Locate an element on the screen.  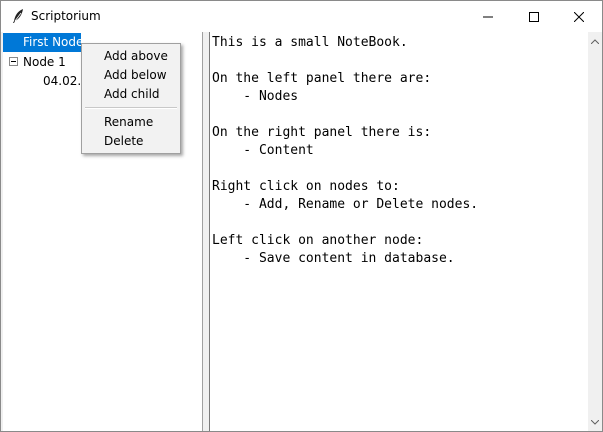
scroll-up-button is located at coordinates (595, 41).